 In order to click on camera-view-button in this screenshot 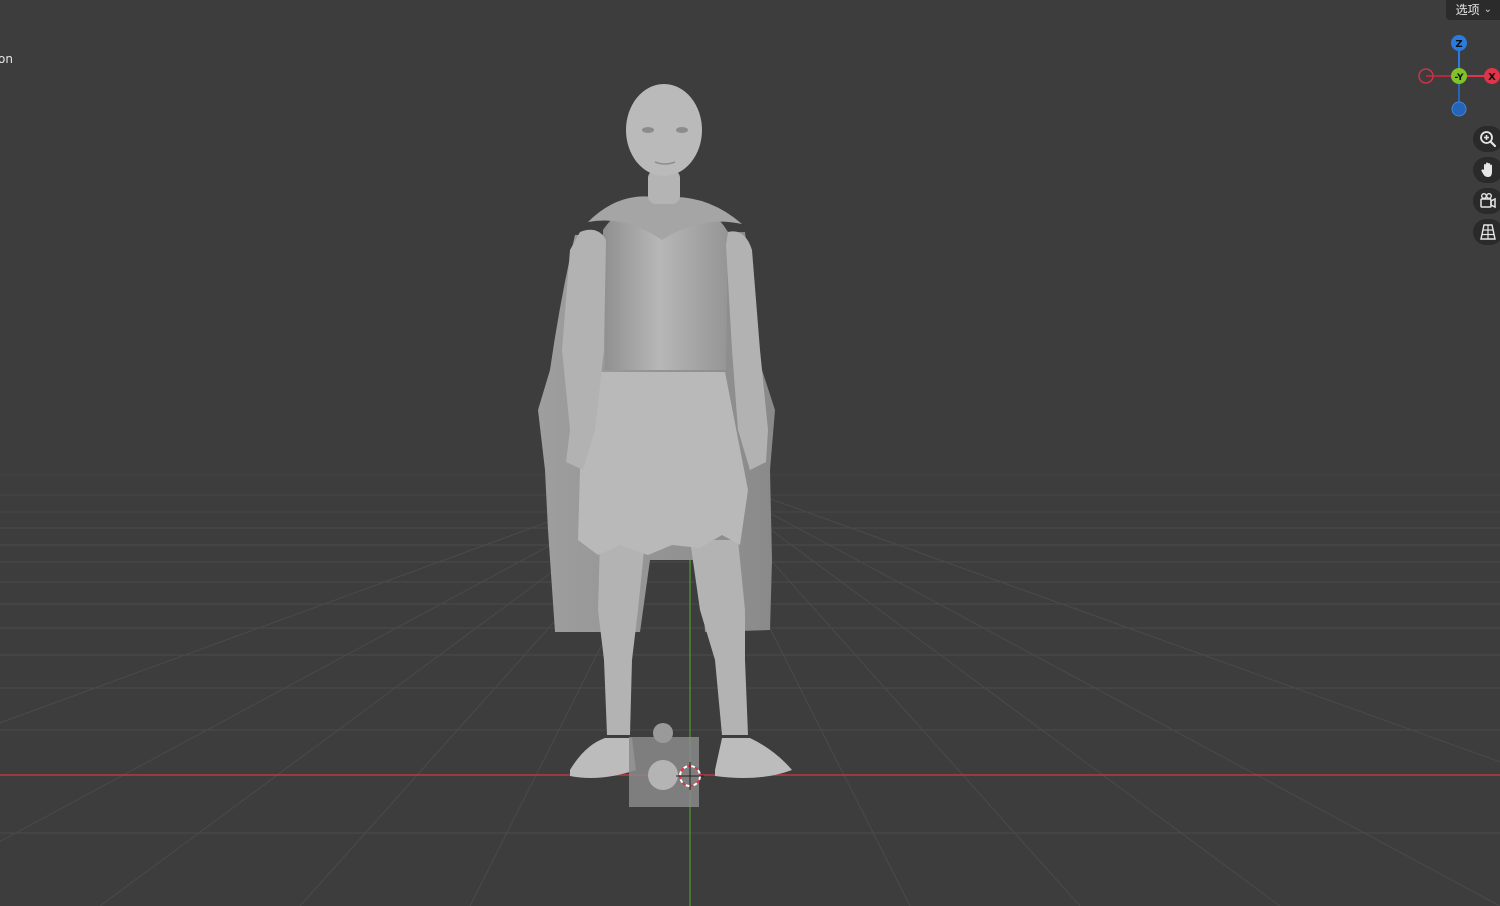, I will do `click(1486, 201)`.